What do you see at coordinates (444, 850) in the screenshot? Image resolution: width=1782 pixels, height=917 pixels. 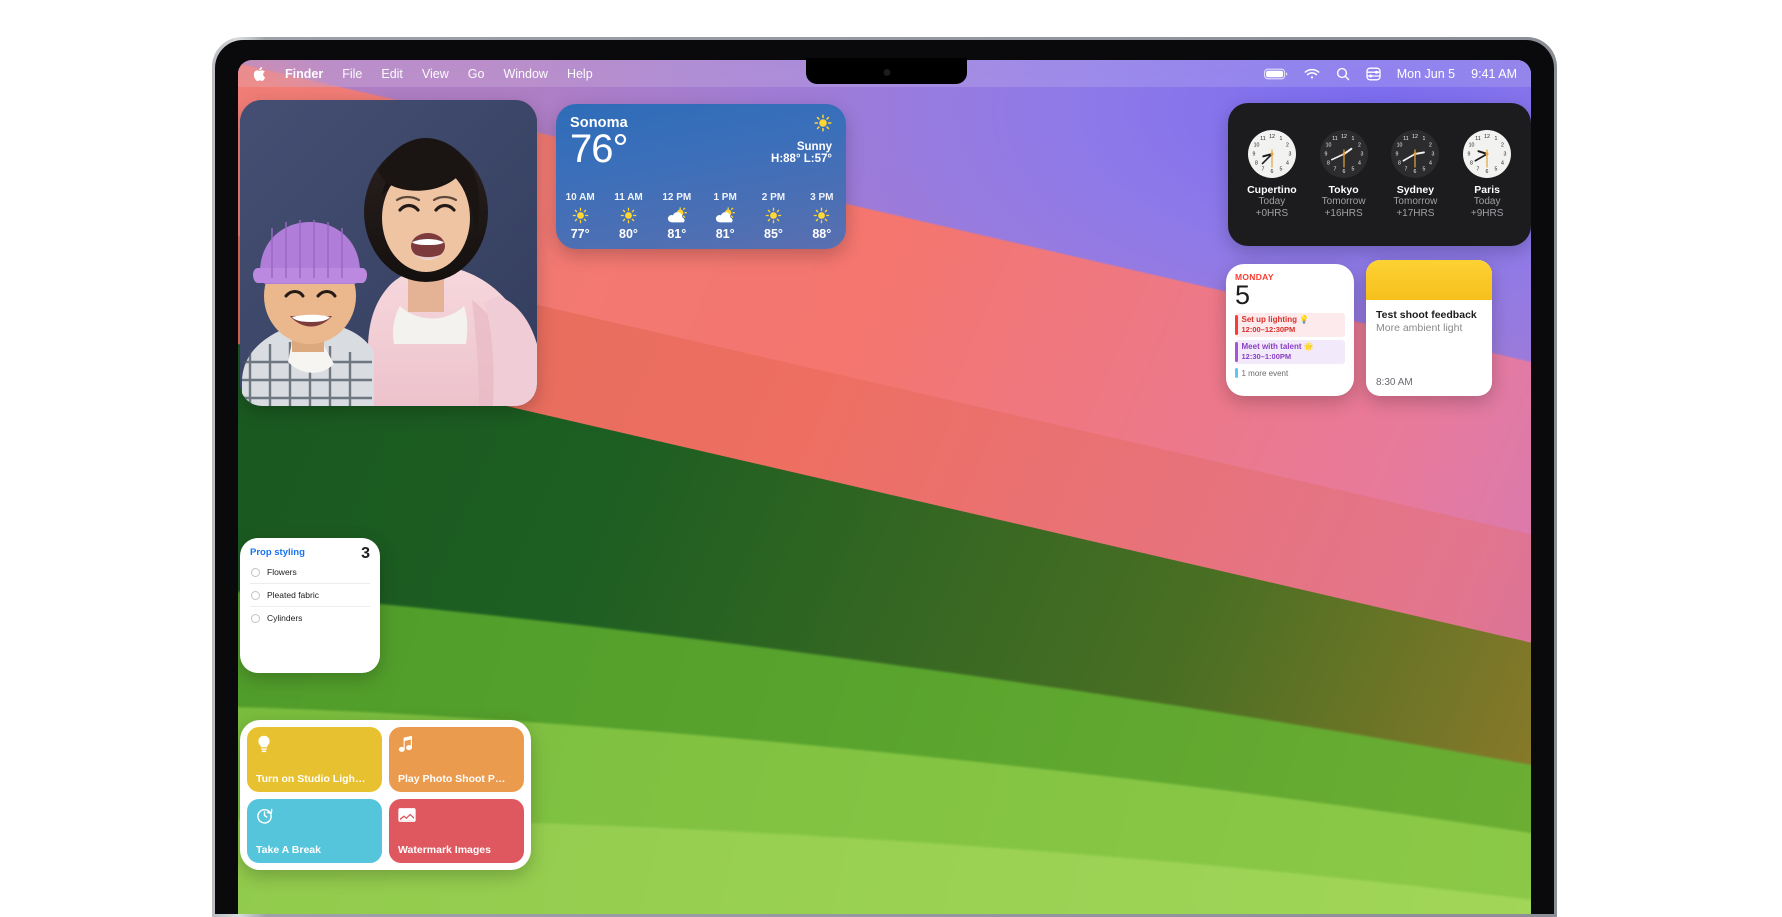 I see `shortcut-label: Watermark Images` at bounding box center [444, 850].